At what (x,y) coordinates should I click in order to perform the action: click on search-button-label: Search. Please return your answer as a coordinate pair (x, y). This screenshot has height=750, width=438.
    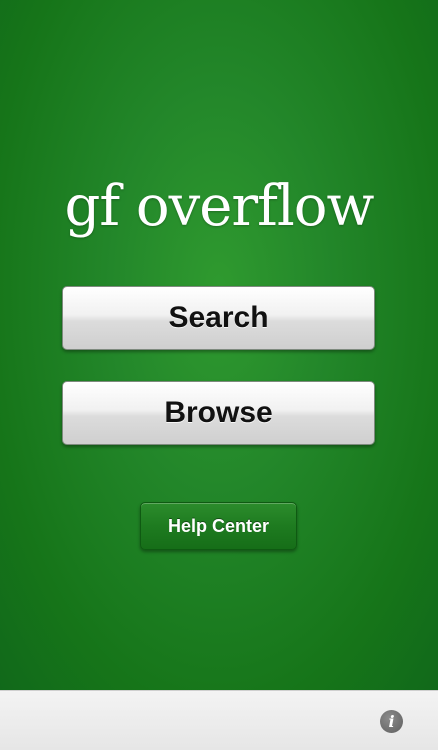
    Looking at the image, I should click on (218, 317).